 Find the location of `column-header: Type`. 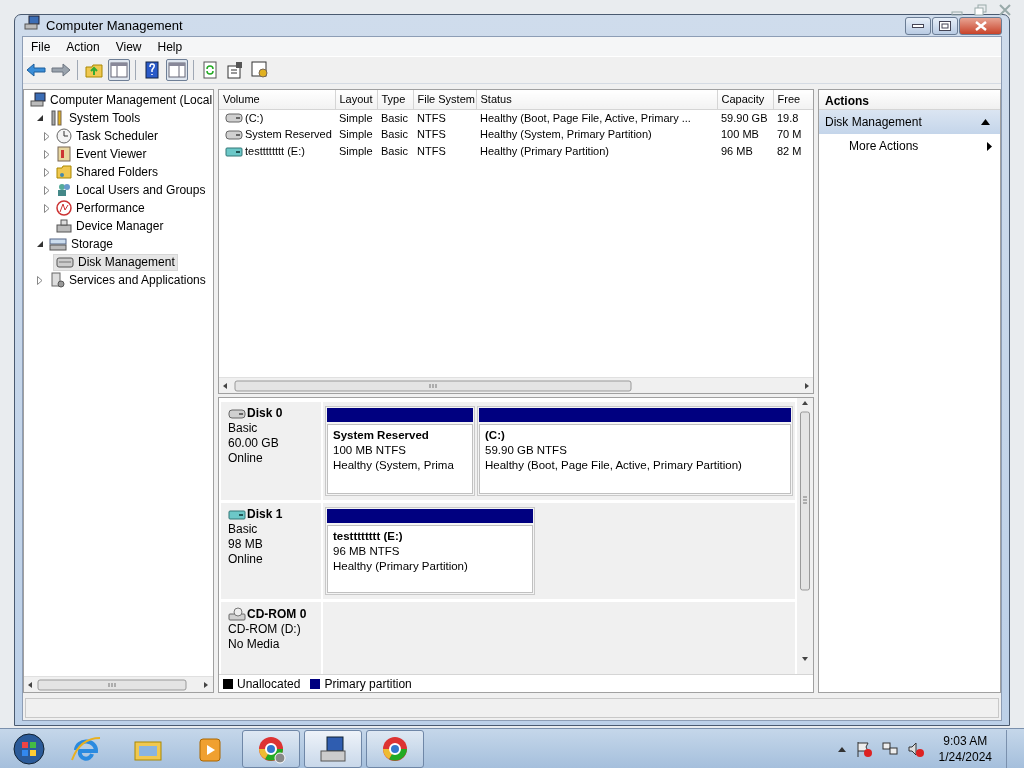

column-header: Type is located at coordinates (395, 99).